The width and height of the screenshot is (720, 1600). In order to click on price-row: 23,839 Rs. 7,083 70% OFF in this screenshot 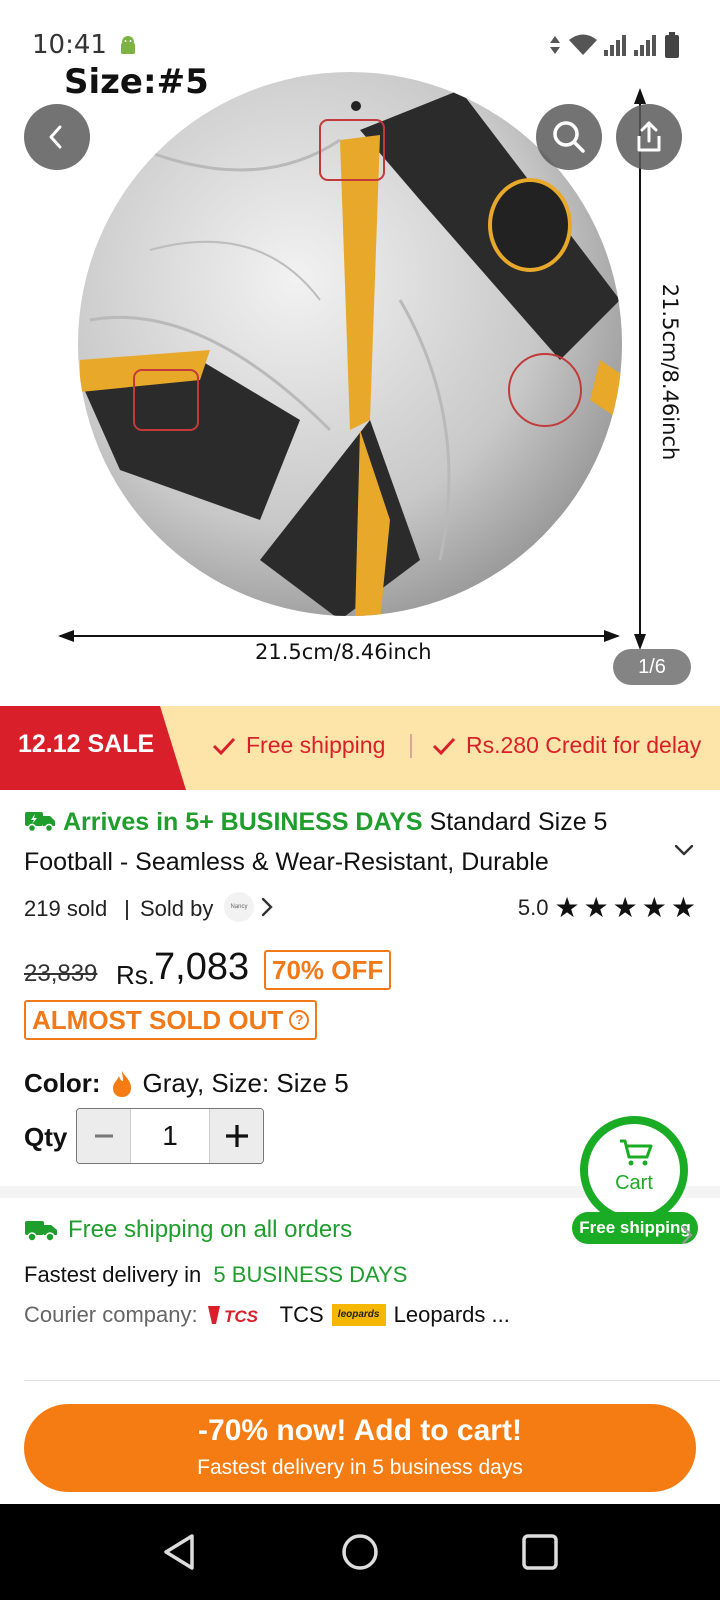, I will do `click(364, 972)`.